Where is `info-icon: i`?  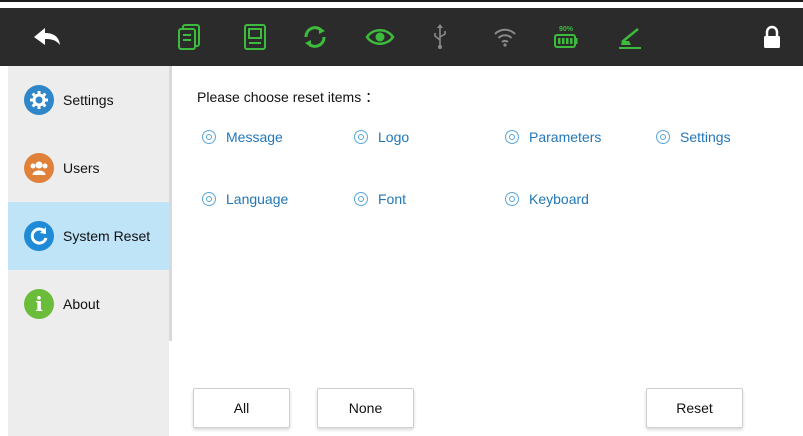
info-icon: i is located at coordinates (39, 304).